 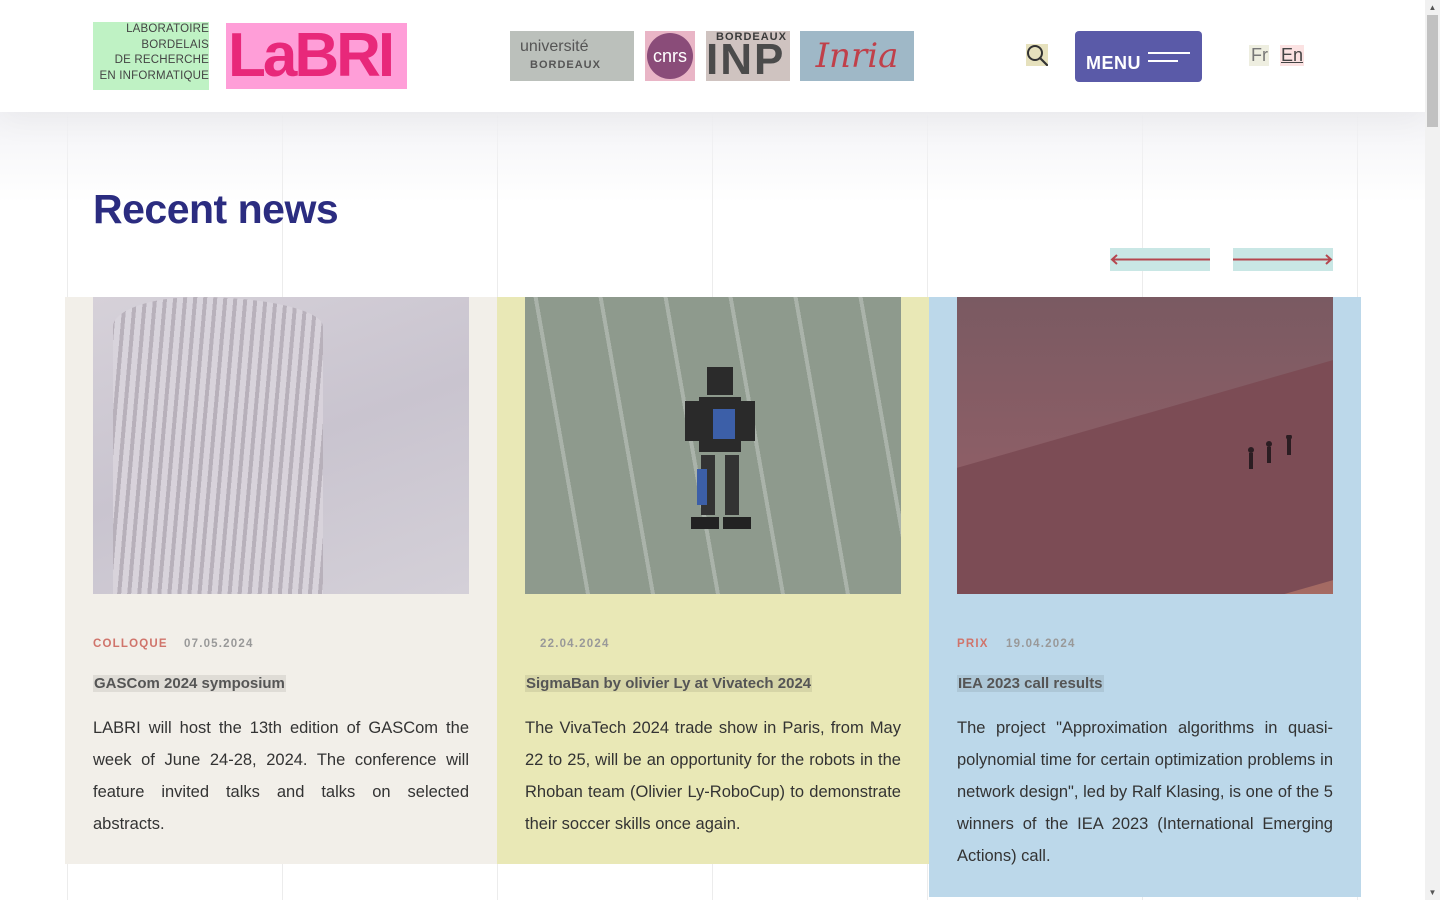 I want to click on menu-button: MENU, so click(x=1138, y=56).